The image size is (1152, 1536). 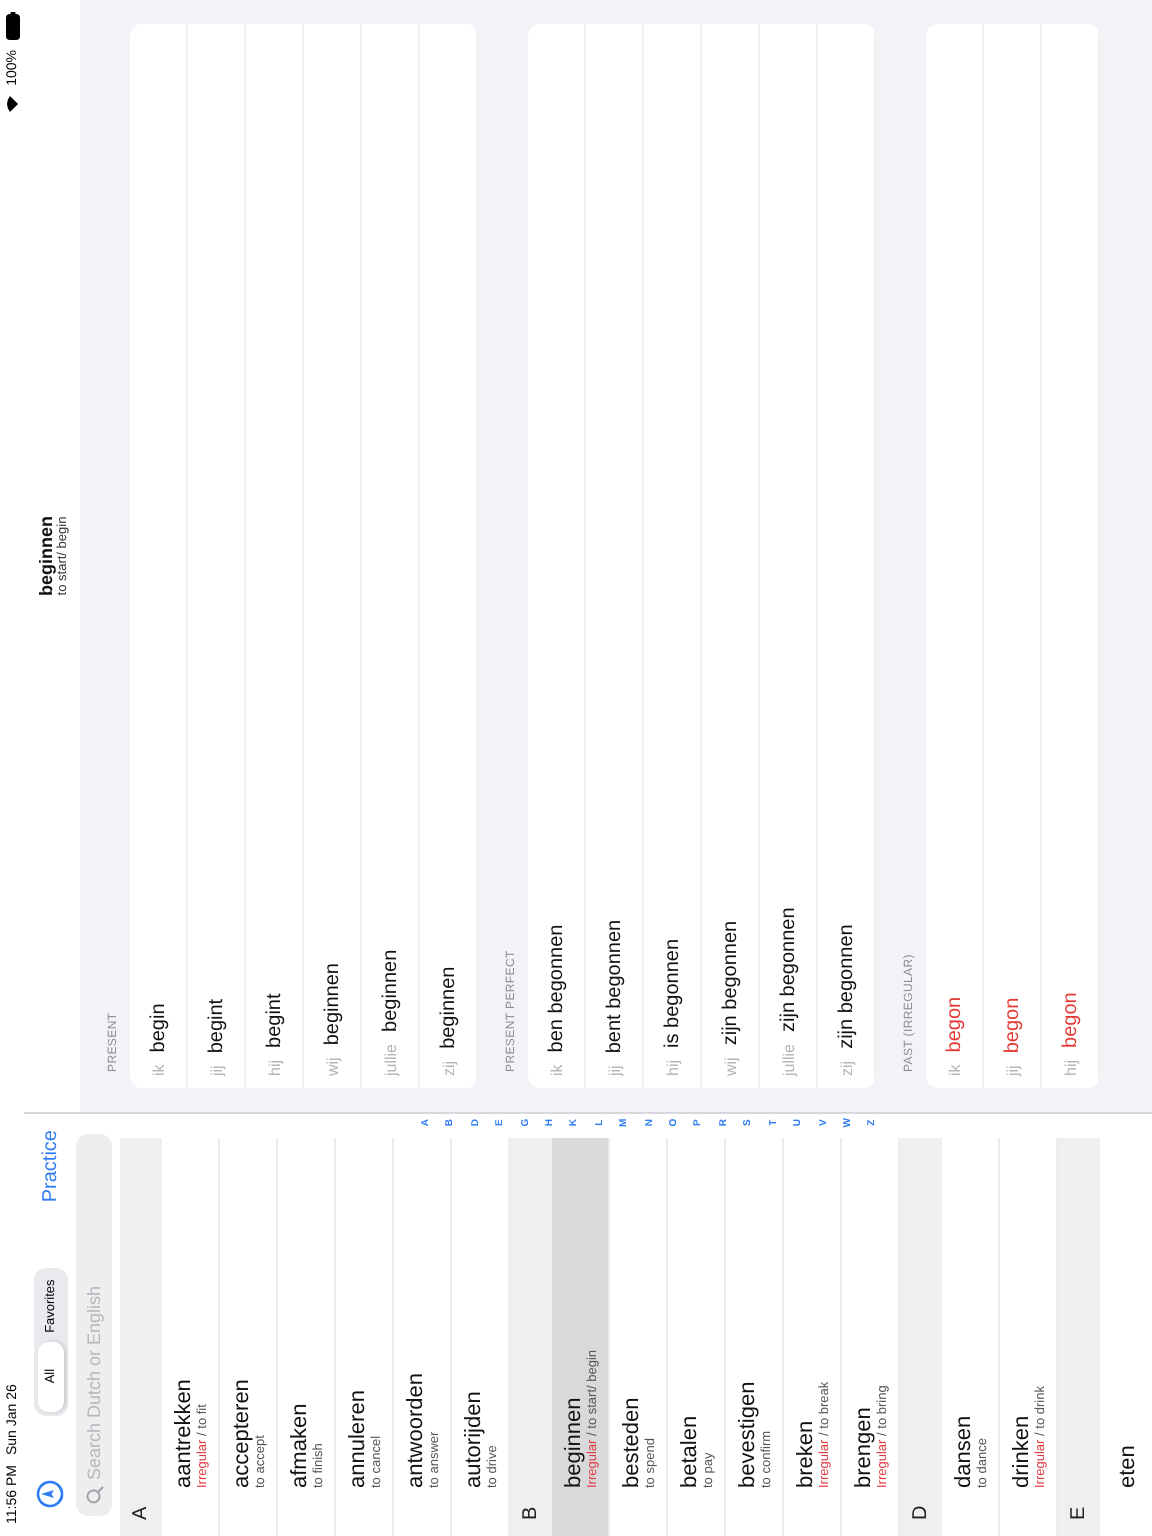 What do you see at coordinates (805, 1454) in the screenshot?
I see `verb-name: breken` at bounding box center [805, 1454].